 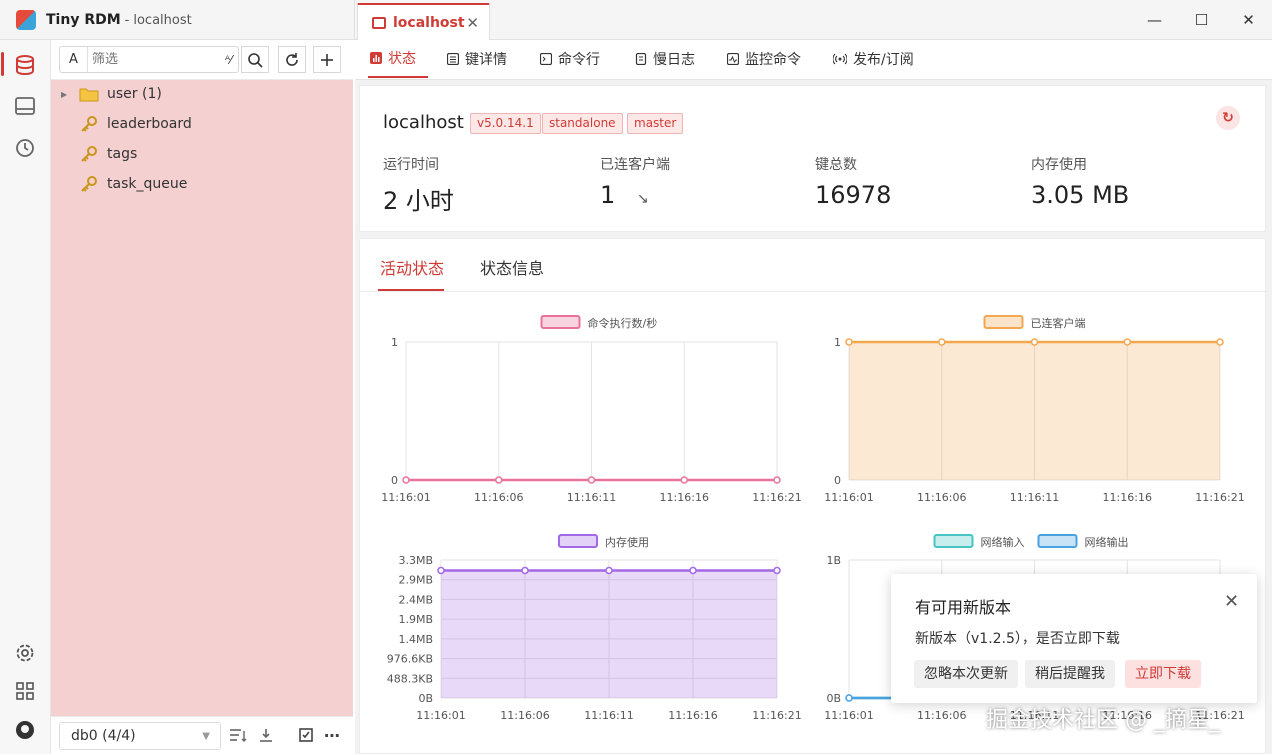 What do you see at coordinates (415, 639) in the screenshot?
I see `y-tick-label: 1.4MB` at bounding box center [415, 639].